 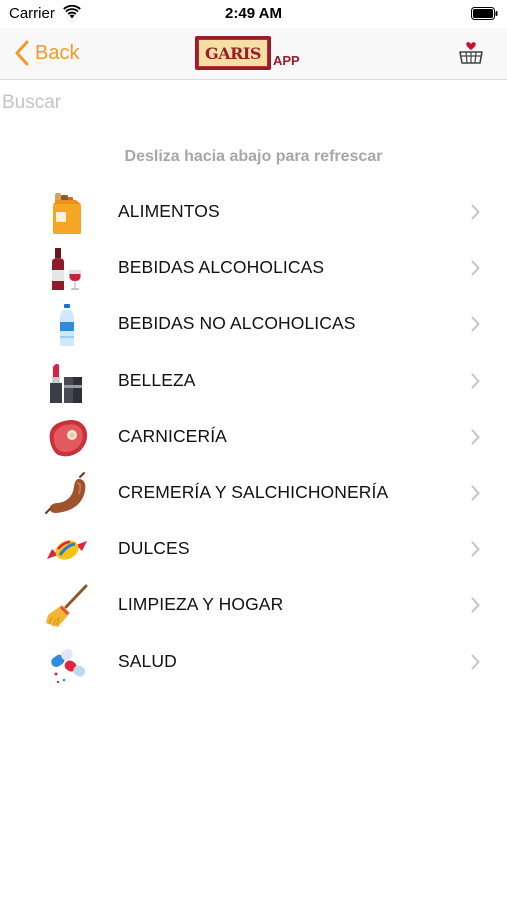 I want to click on logo-badge: GARIS, so click(x=233, y=53).